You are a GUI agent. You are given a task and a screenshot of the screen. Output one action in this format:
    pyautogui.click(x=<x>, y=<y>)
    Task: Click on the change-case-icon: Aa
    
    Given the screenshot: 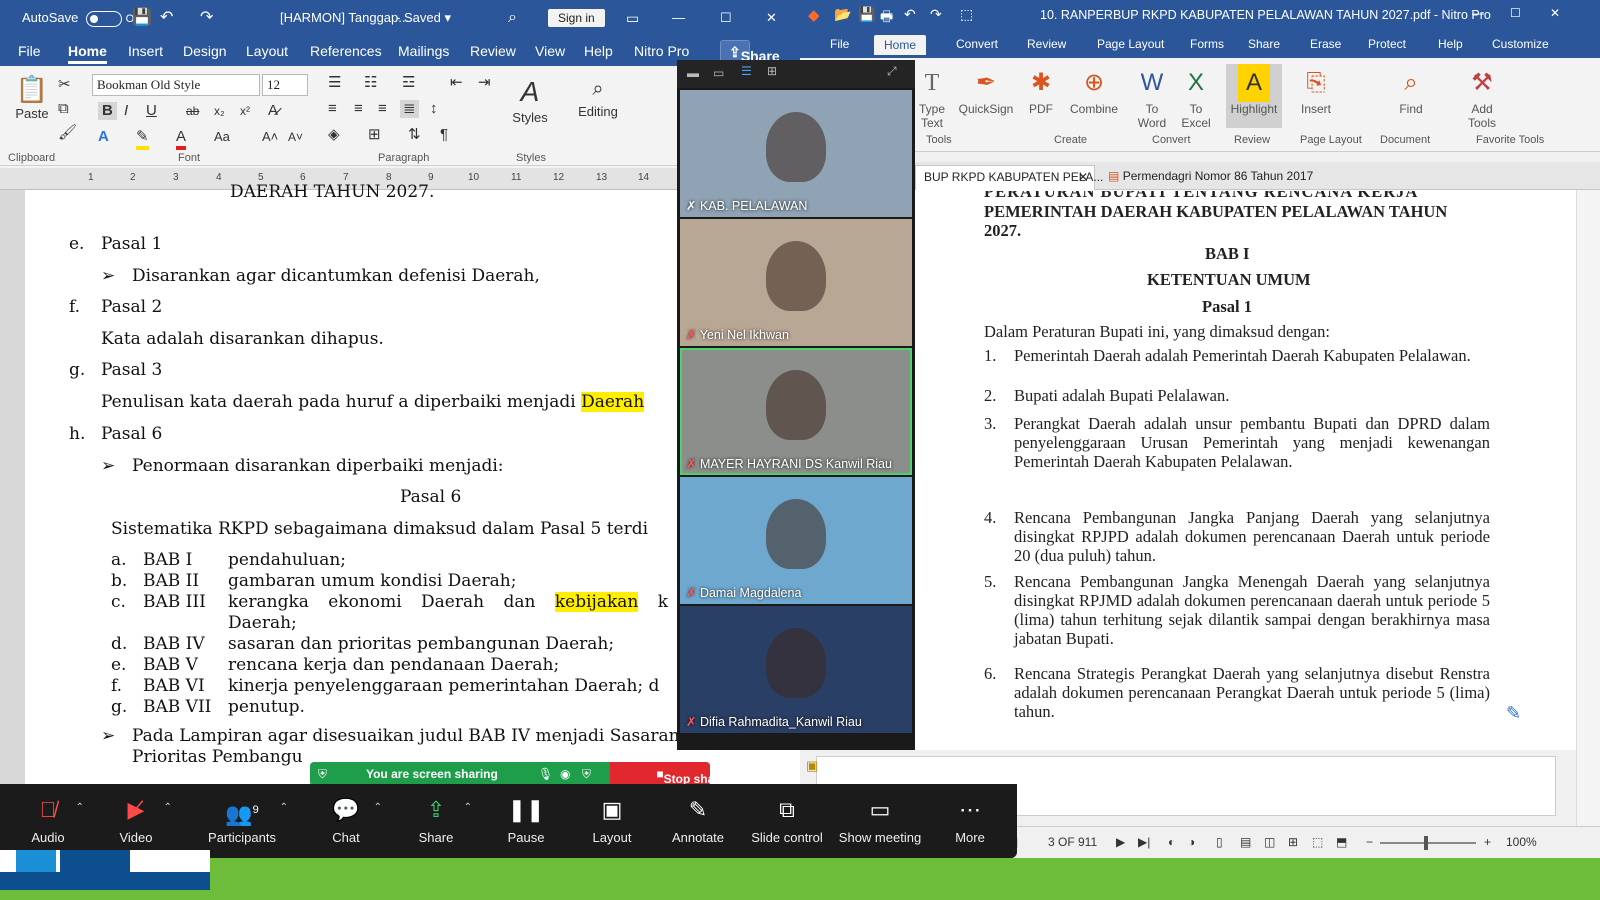 What is the action you would take?
    pyautogui.click(x=222, y=137)
    